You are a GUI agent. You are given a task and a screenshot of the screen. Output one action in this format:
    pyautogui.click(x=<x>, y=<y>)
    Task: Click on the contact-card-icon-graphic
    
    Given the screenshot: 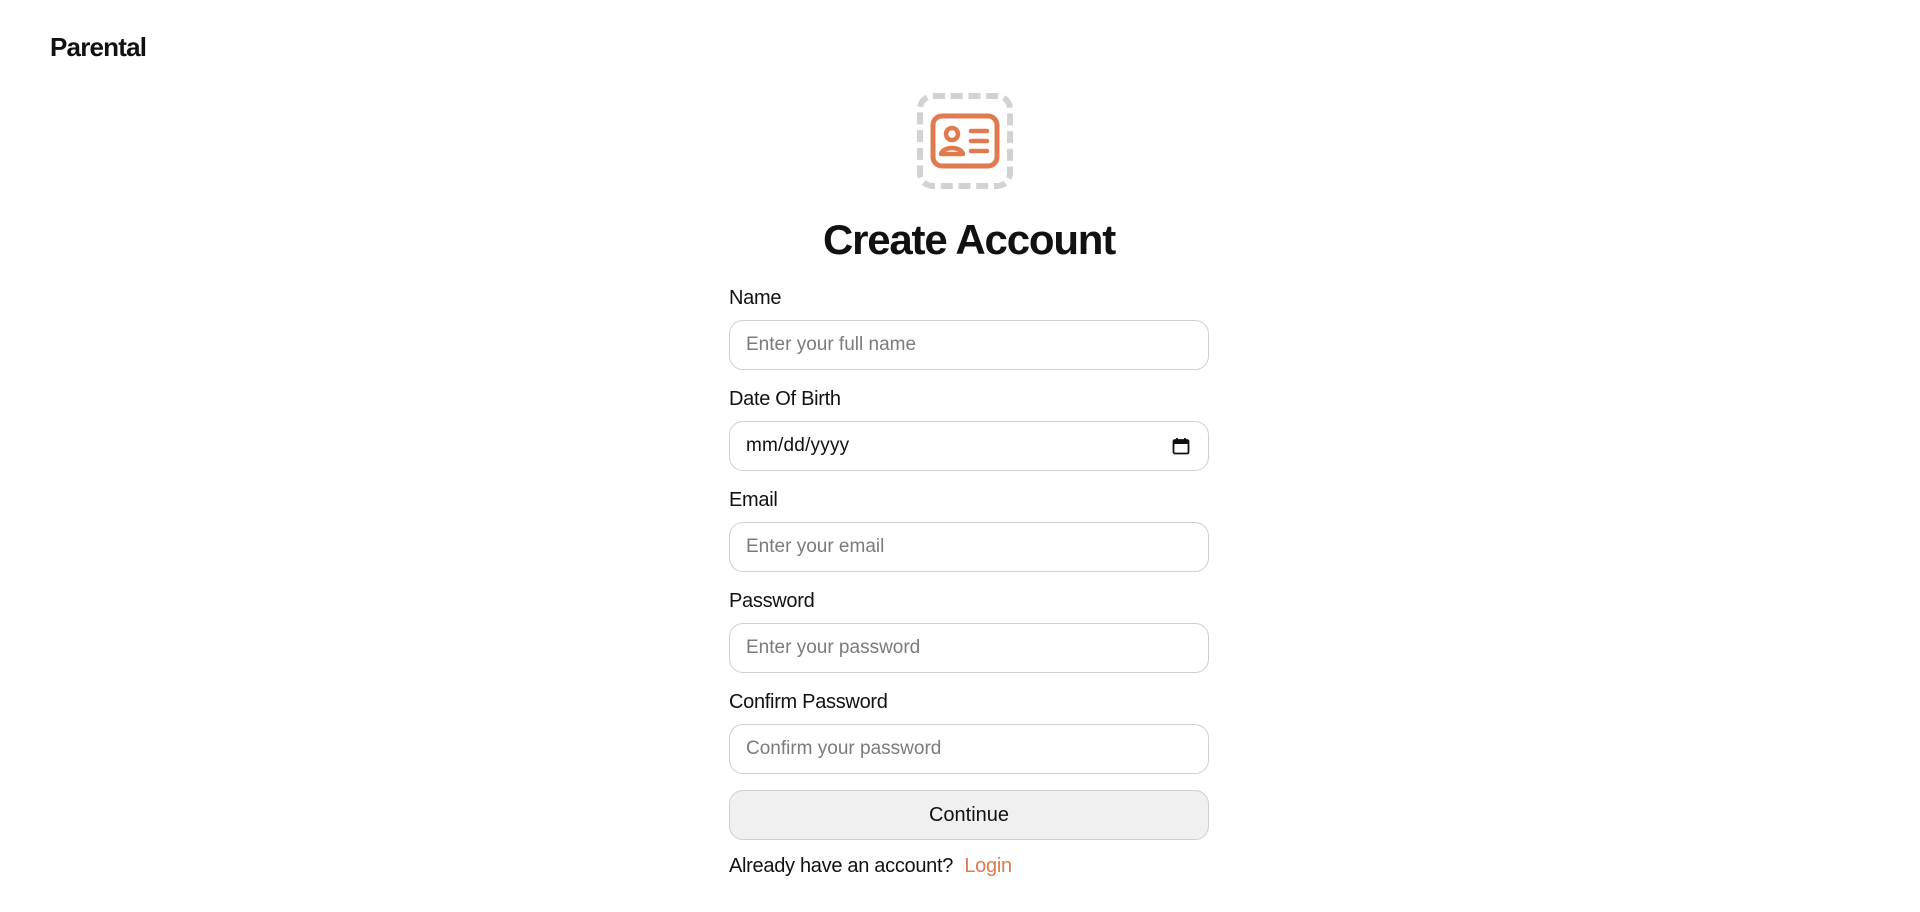 What is the action you would take?
    pyautogui.click(x=965, y=141)
    